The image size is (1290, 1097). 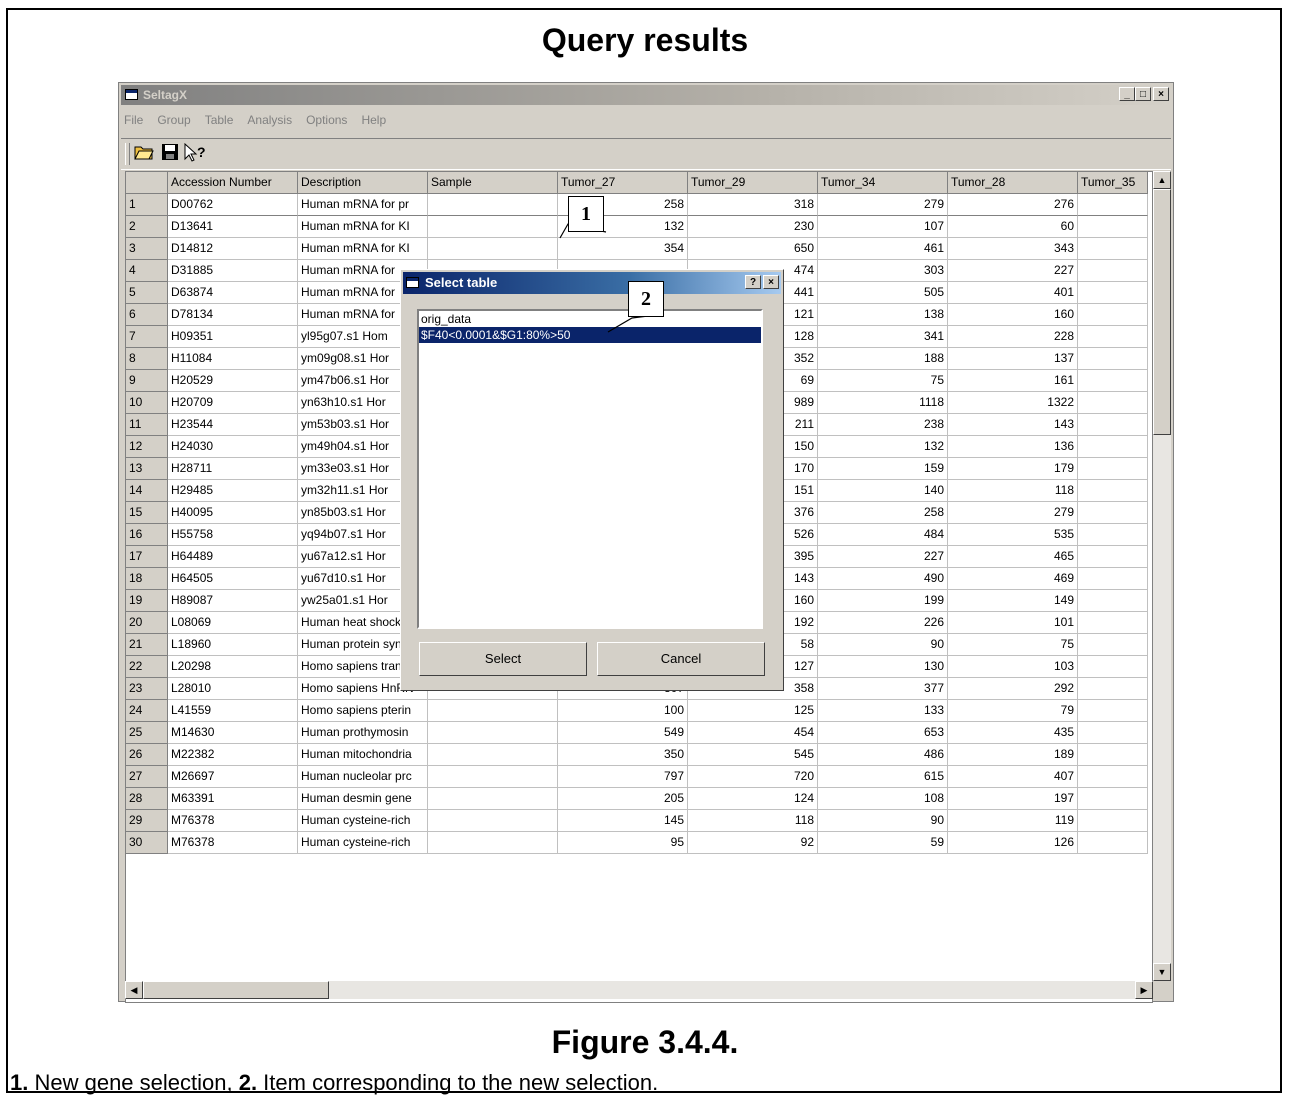 I want to click on caption-number-1: 1., so click(x=19, y=1082).